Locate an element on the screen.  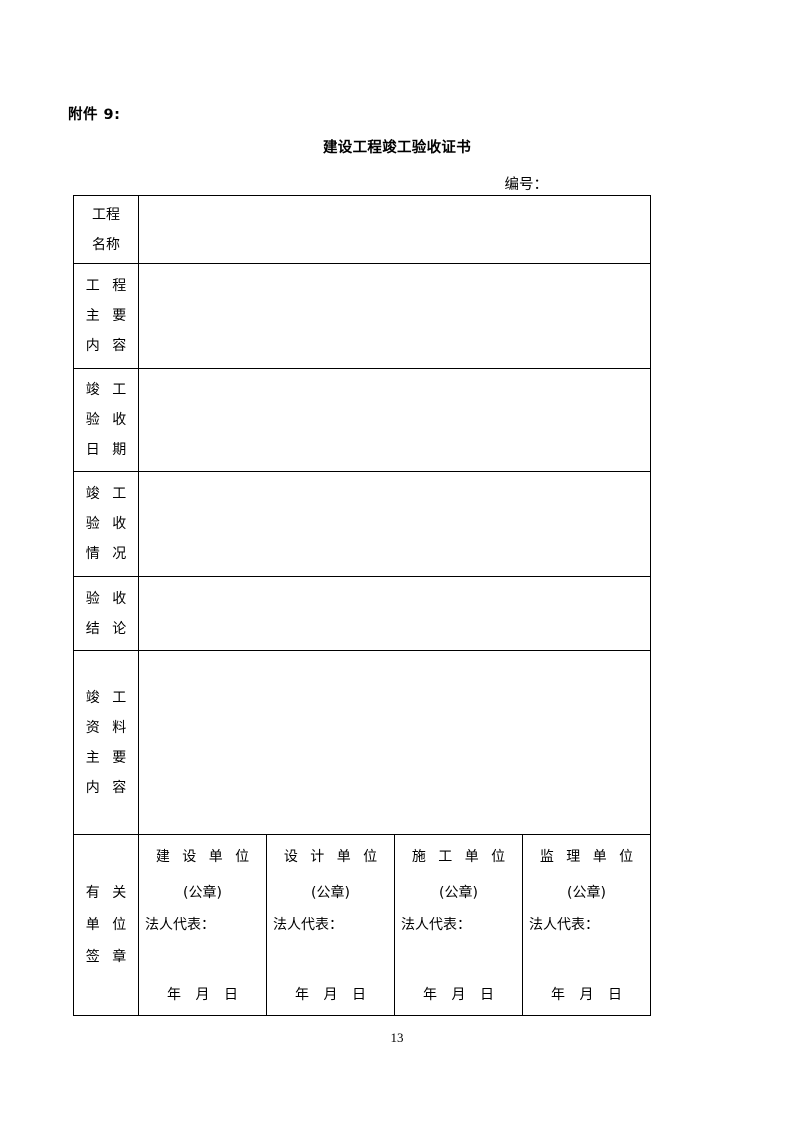
row-label-acceptance-status: 竣 工 验 收 情 况 is located at coordinates (106, 524).